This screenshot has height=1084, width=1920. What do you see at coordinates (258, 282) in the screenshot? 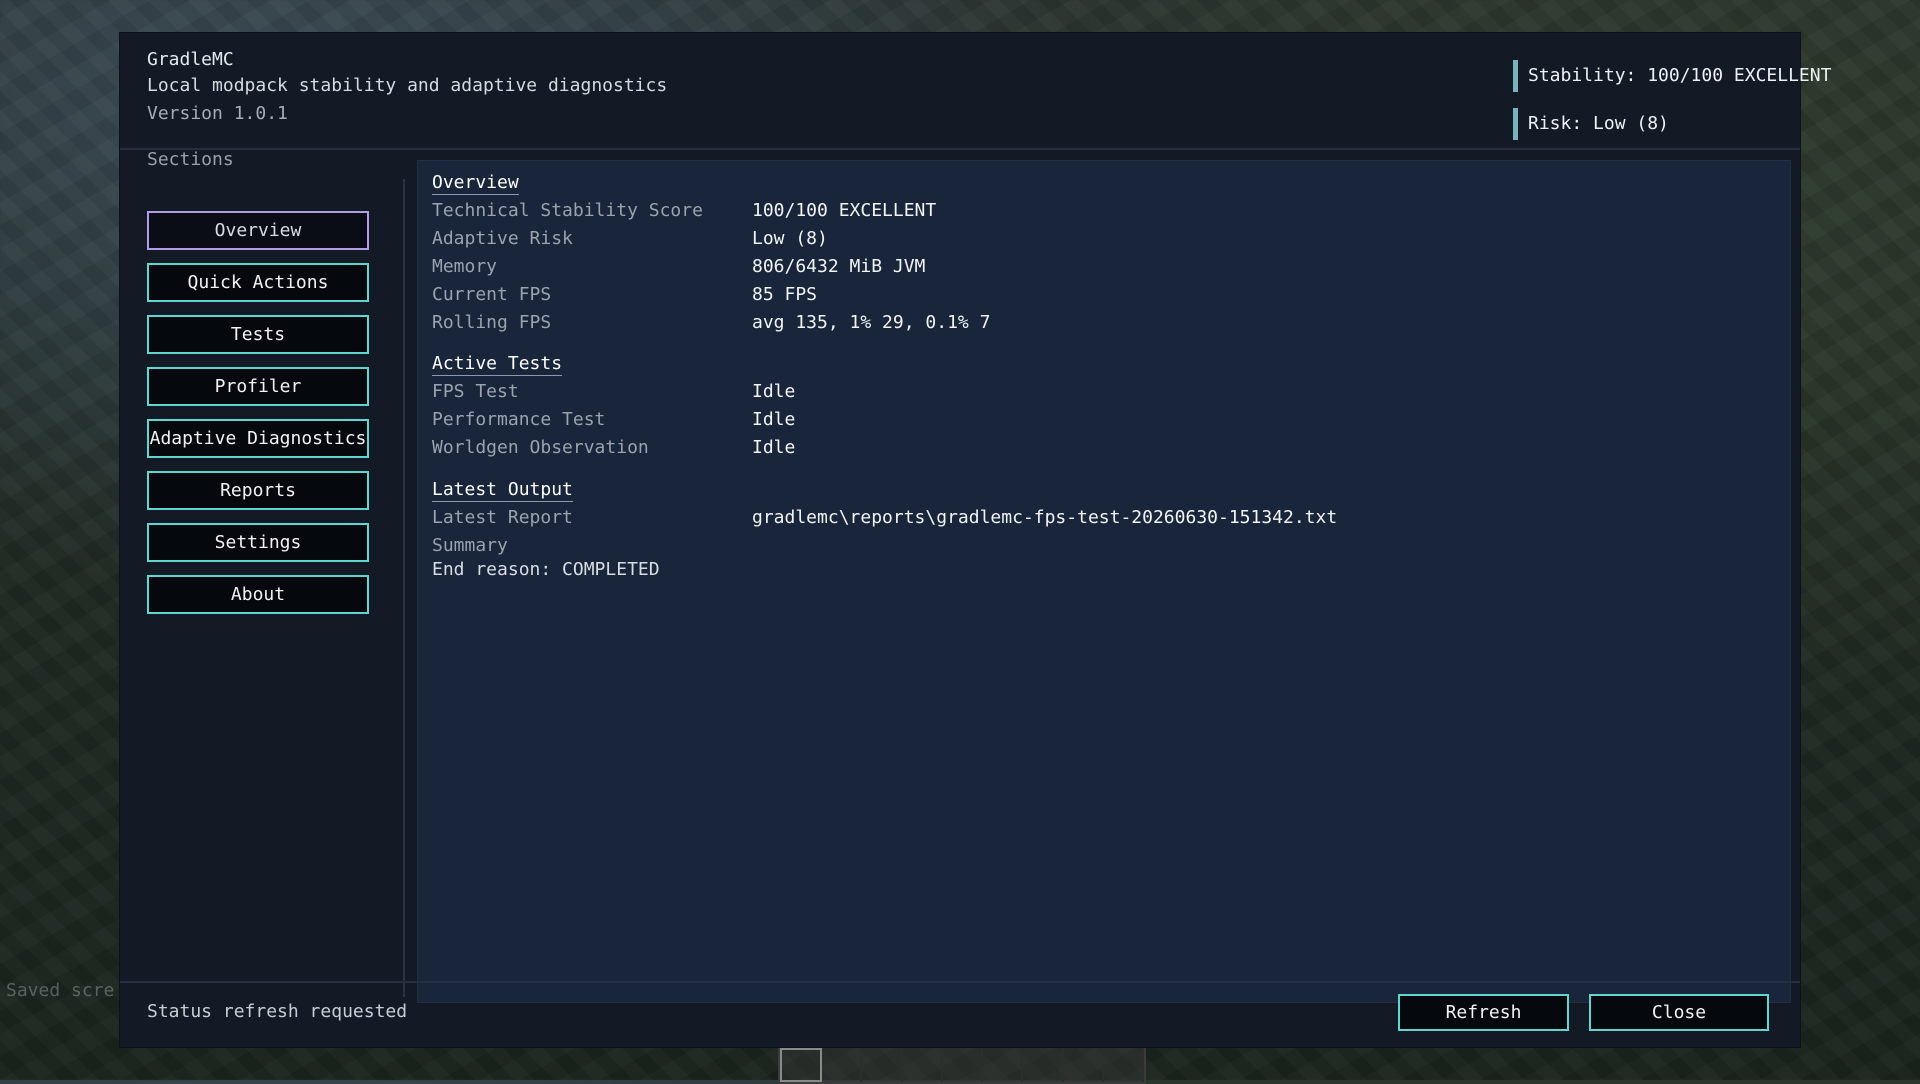
I see `nav-quick-actions-button: Quick Actions` at bounding box center [258, 282].